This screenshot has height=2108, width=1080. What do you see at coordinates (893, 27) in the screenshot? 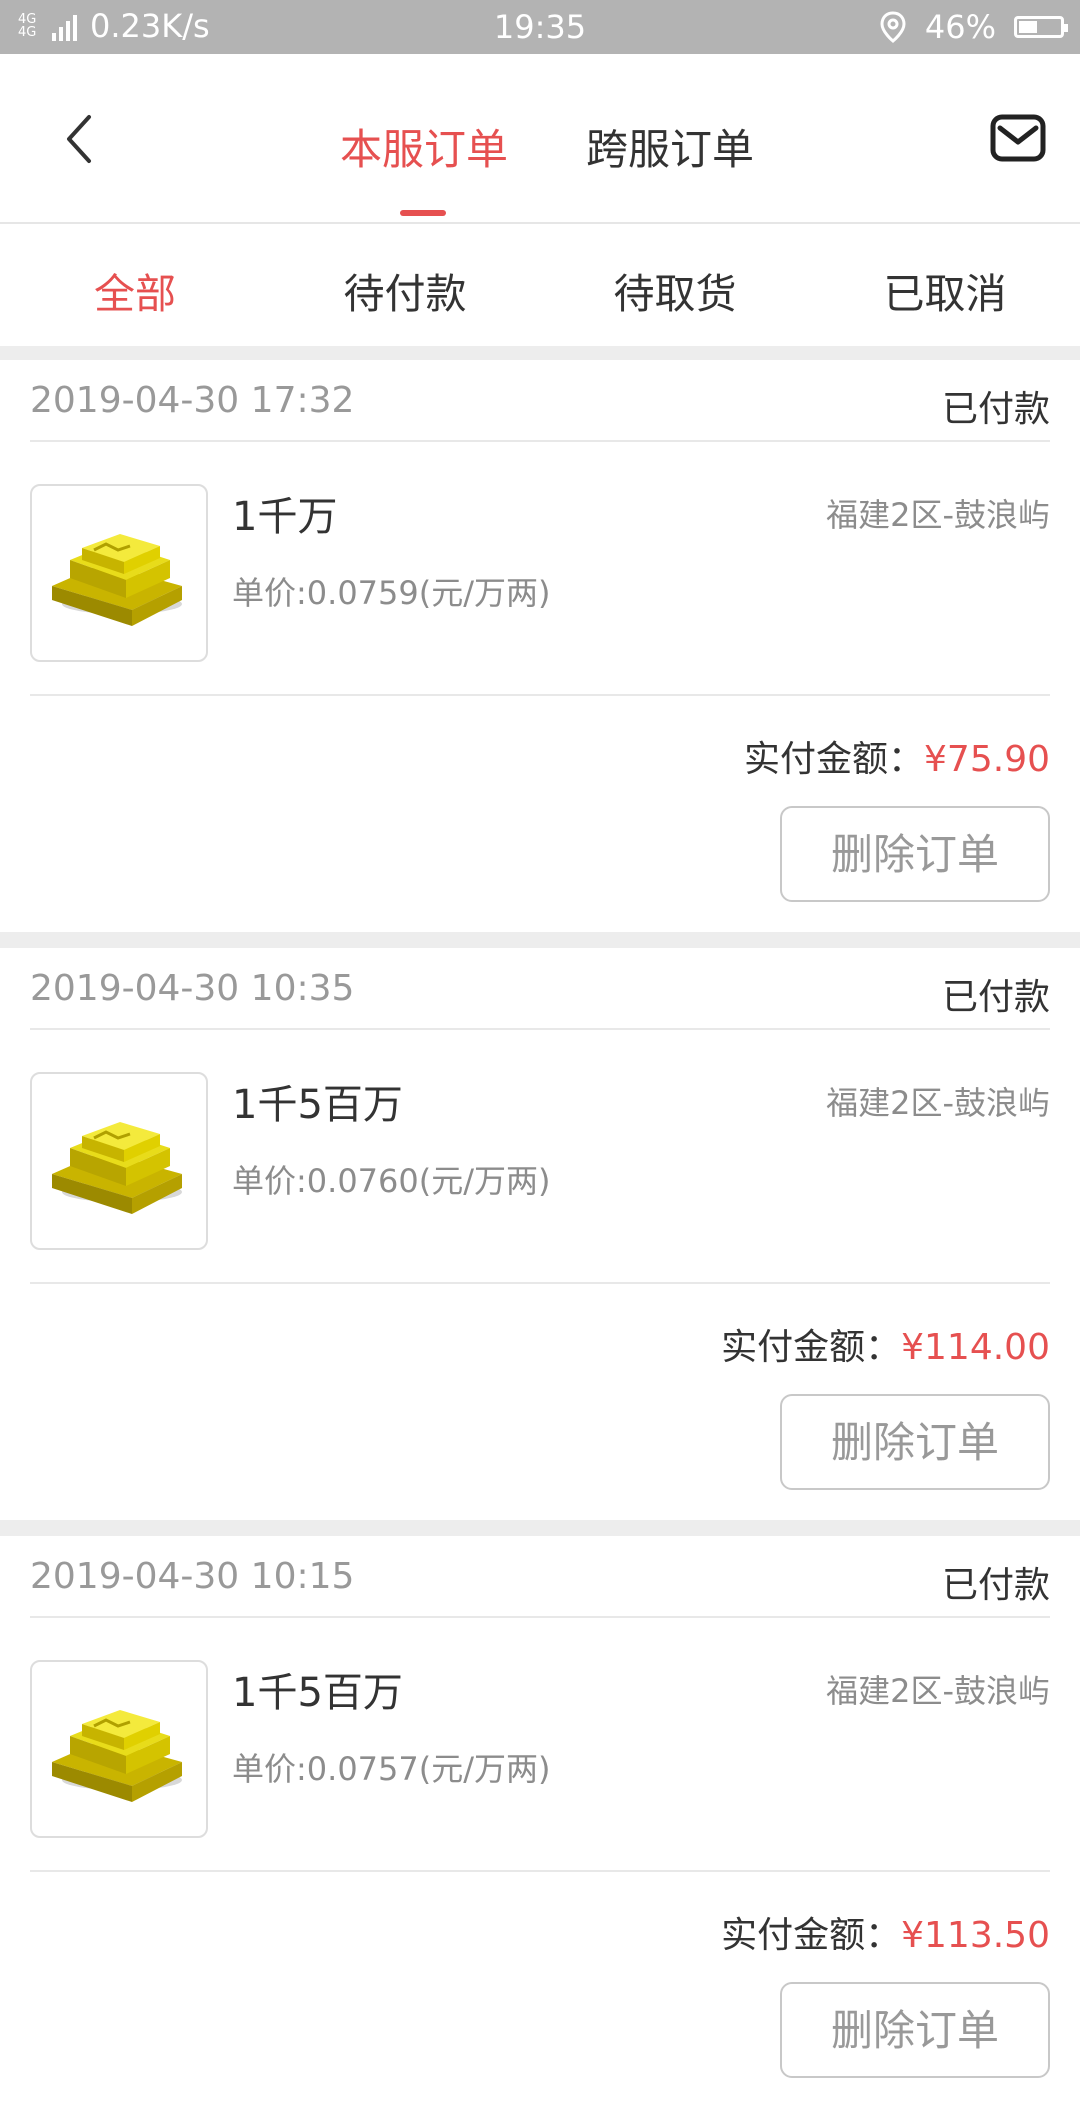
I see `location-icon` at bounding box center [893, 27].